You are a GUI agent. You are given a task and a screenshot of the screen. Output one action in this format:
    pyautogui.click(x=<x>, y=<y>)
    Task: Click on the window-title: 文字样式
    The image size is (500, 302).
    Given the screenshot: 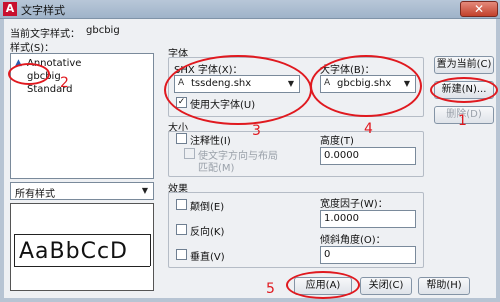 What is the action you would take?
    pyautogui.click(x=43, y=10)
    